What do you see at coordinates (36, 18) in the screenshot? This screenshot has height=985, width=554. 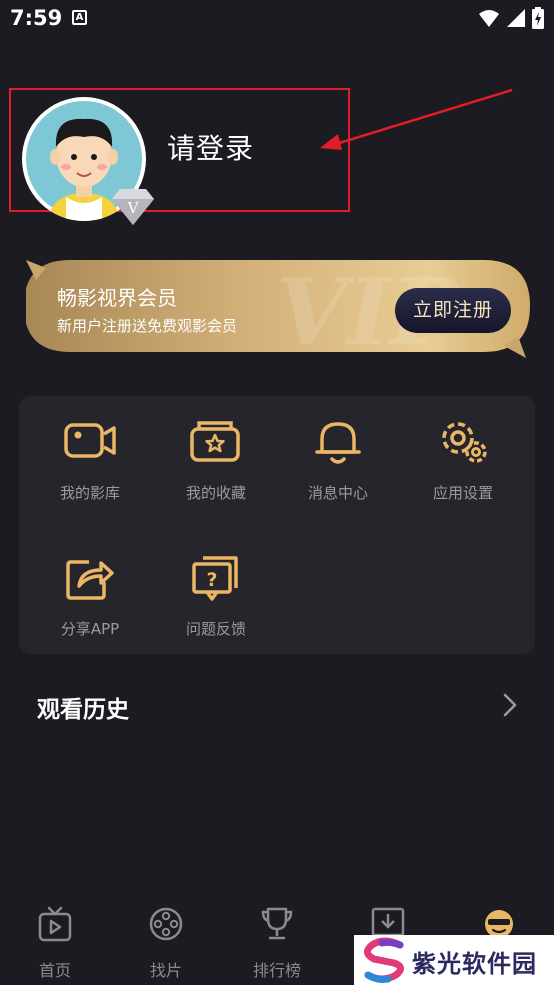 I see `status-time: 7:59` at bounding box center [36, 18].